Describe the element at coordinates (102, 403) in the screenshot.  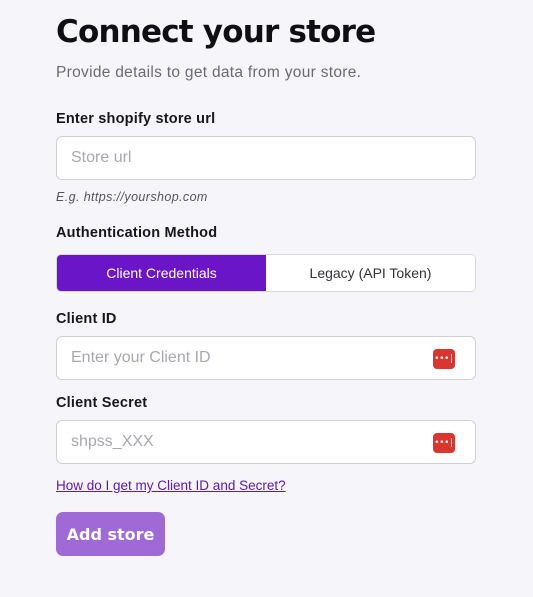
I see `client-secret-label: Client Secret` at that location.